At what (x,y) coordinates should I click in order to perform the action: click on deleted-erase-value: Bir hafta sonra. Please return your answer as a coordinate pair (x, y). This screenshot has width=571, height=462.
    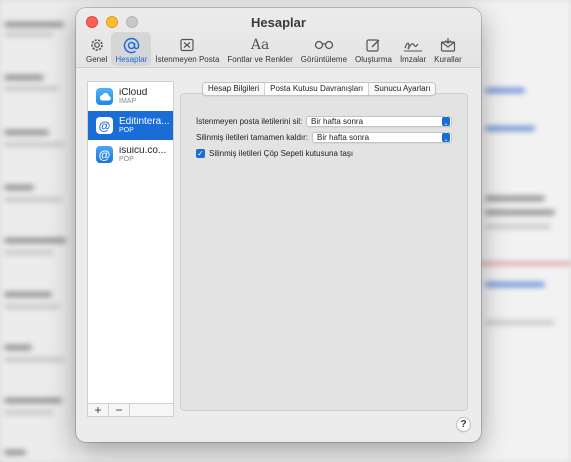
    Looking at the image, I should click on (343, 137).